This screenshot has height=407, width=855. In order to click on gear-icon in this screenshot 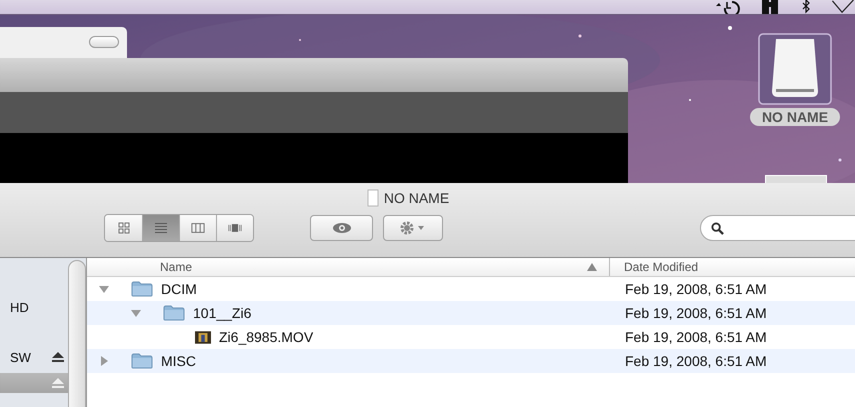, I will do `click(413, 228)`.